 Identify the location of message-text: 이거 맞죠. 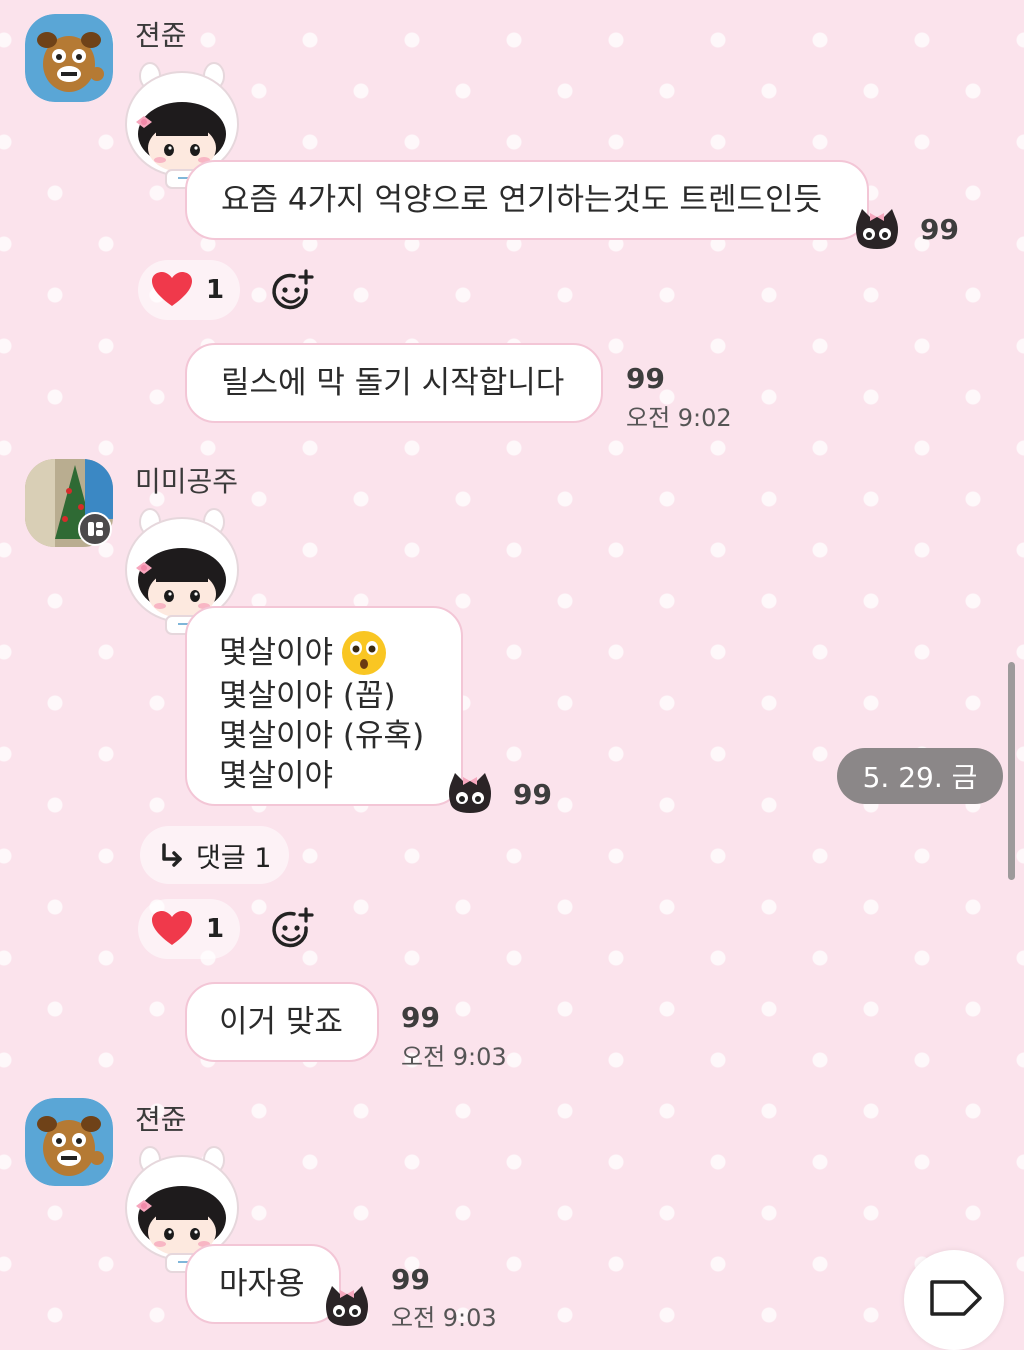
(281, 1022).